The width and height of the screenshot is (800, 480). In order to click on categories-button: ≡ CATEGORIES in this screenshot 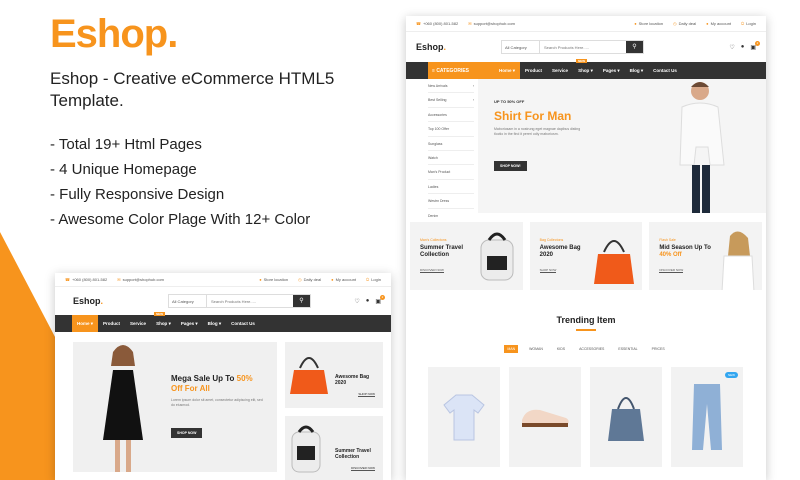, I will do `click(461, 70)`.